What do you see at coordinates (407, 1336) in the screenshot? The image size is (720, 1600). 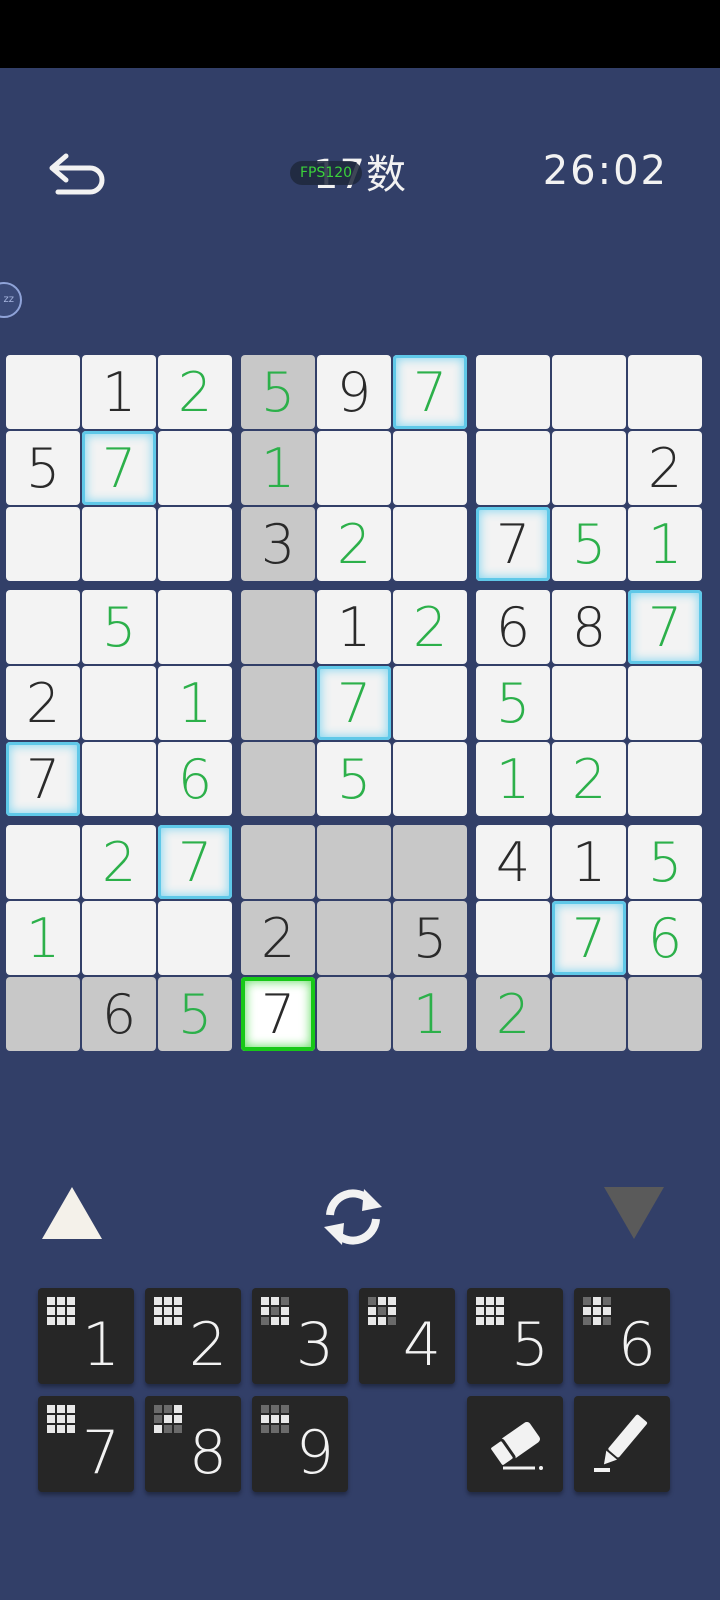 I see `number-key-4: 4` at bounding box center [407, 1336].